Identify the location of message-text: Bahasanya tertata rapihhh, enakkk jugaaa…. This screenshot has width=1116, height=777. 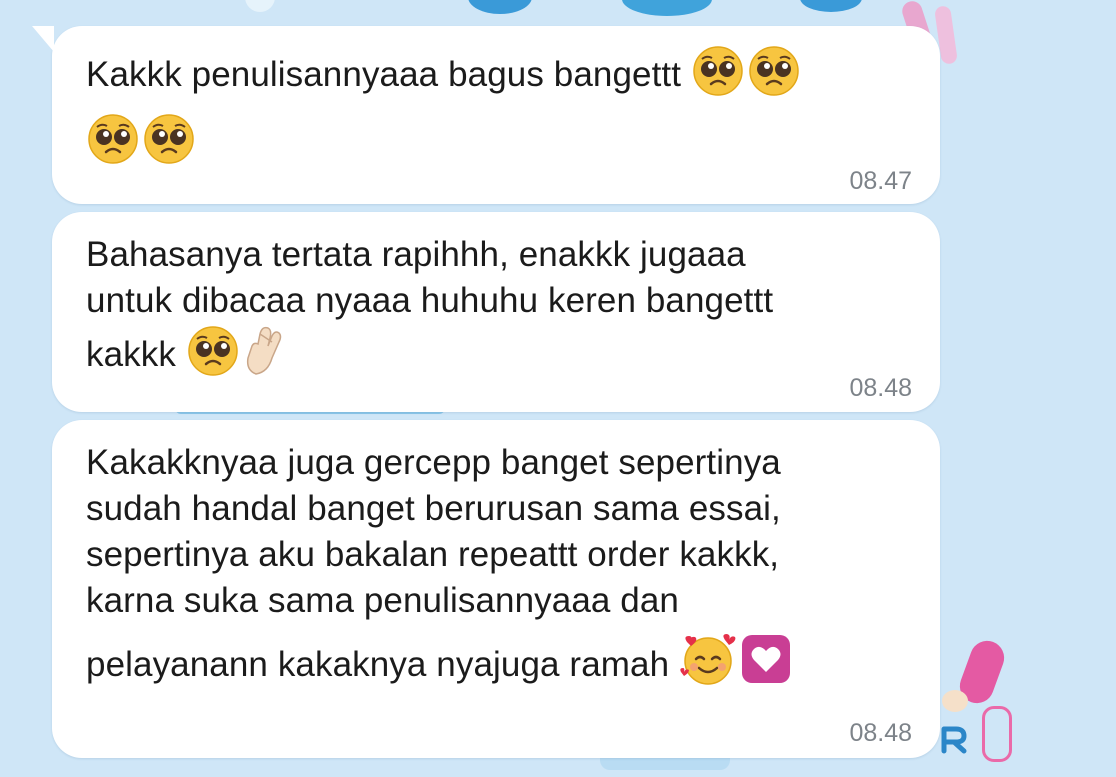
(493, 310).